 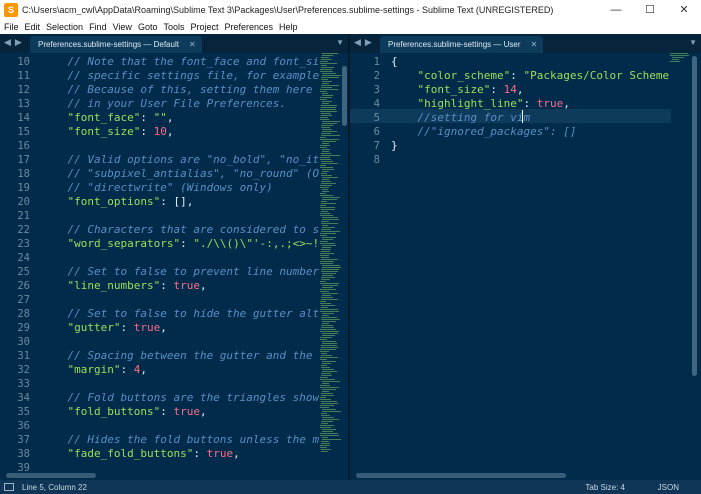 What do you see at coordinates (605, 487) in the screenshot?
I see `tab-size-indicator: Tab Size: 4` at bounding box center [605, 487].